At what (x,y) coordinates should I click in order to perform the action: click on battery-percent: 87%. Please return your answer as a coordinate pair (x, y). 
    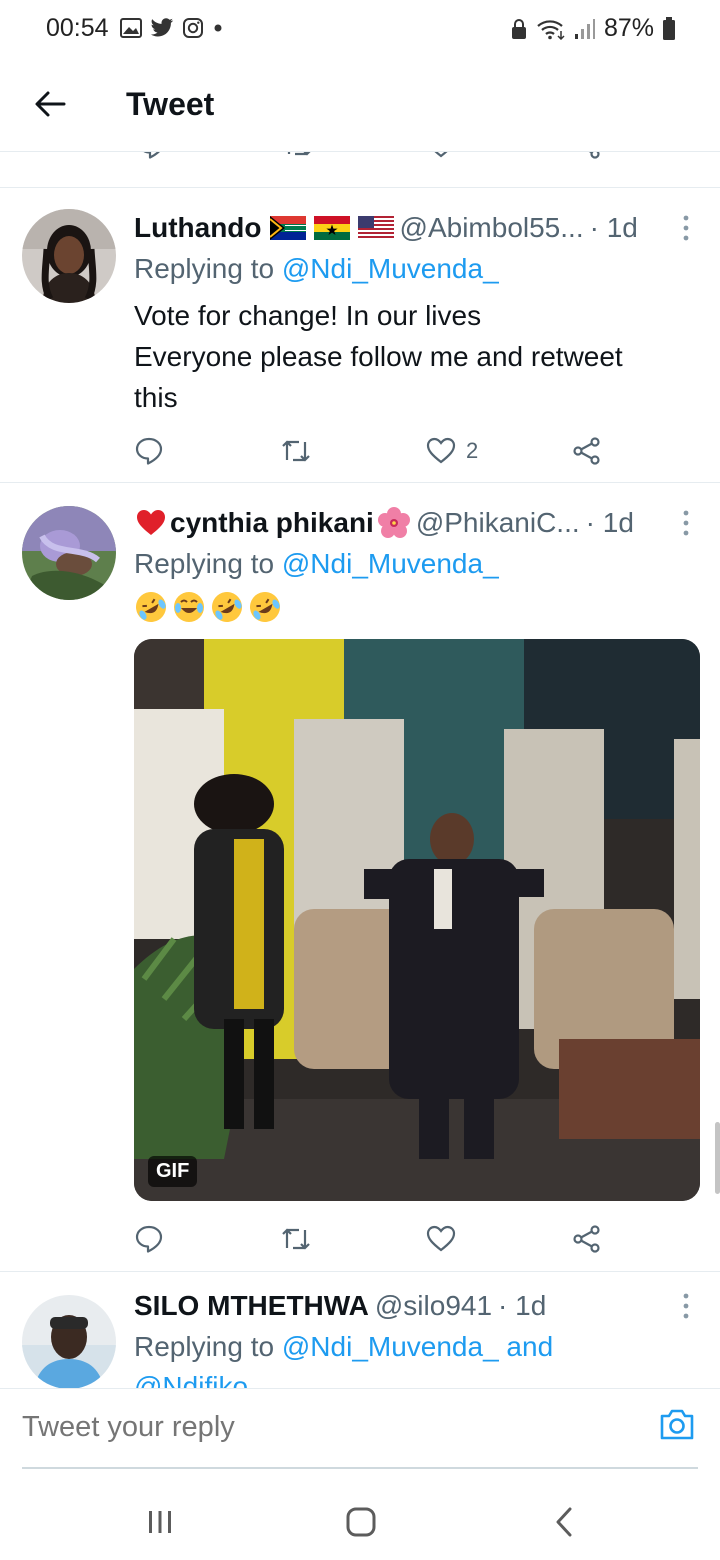
    Looking at the image, I should click on (628, 28).